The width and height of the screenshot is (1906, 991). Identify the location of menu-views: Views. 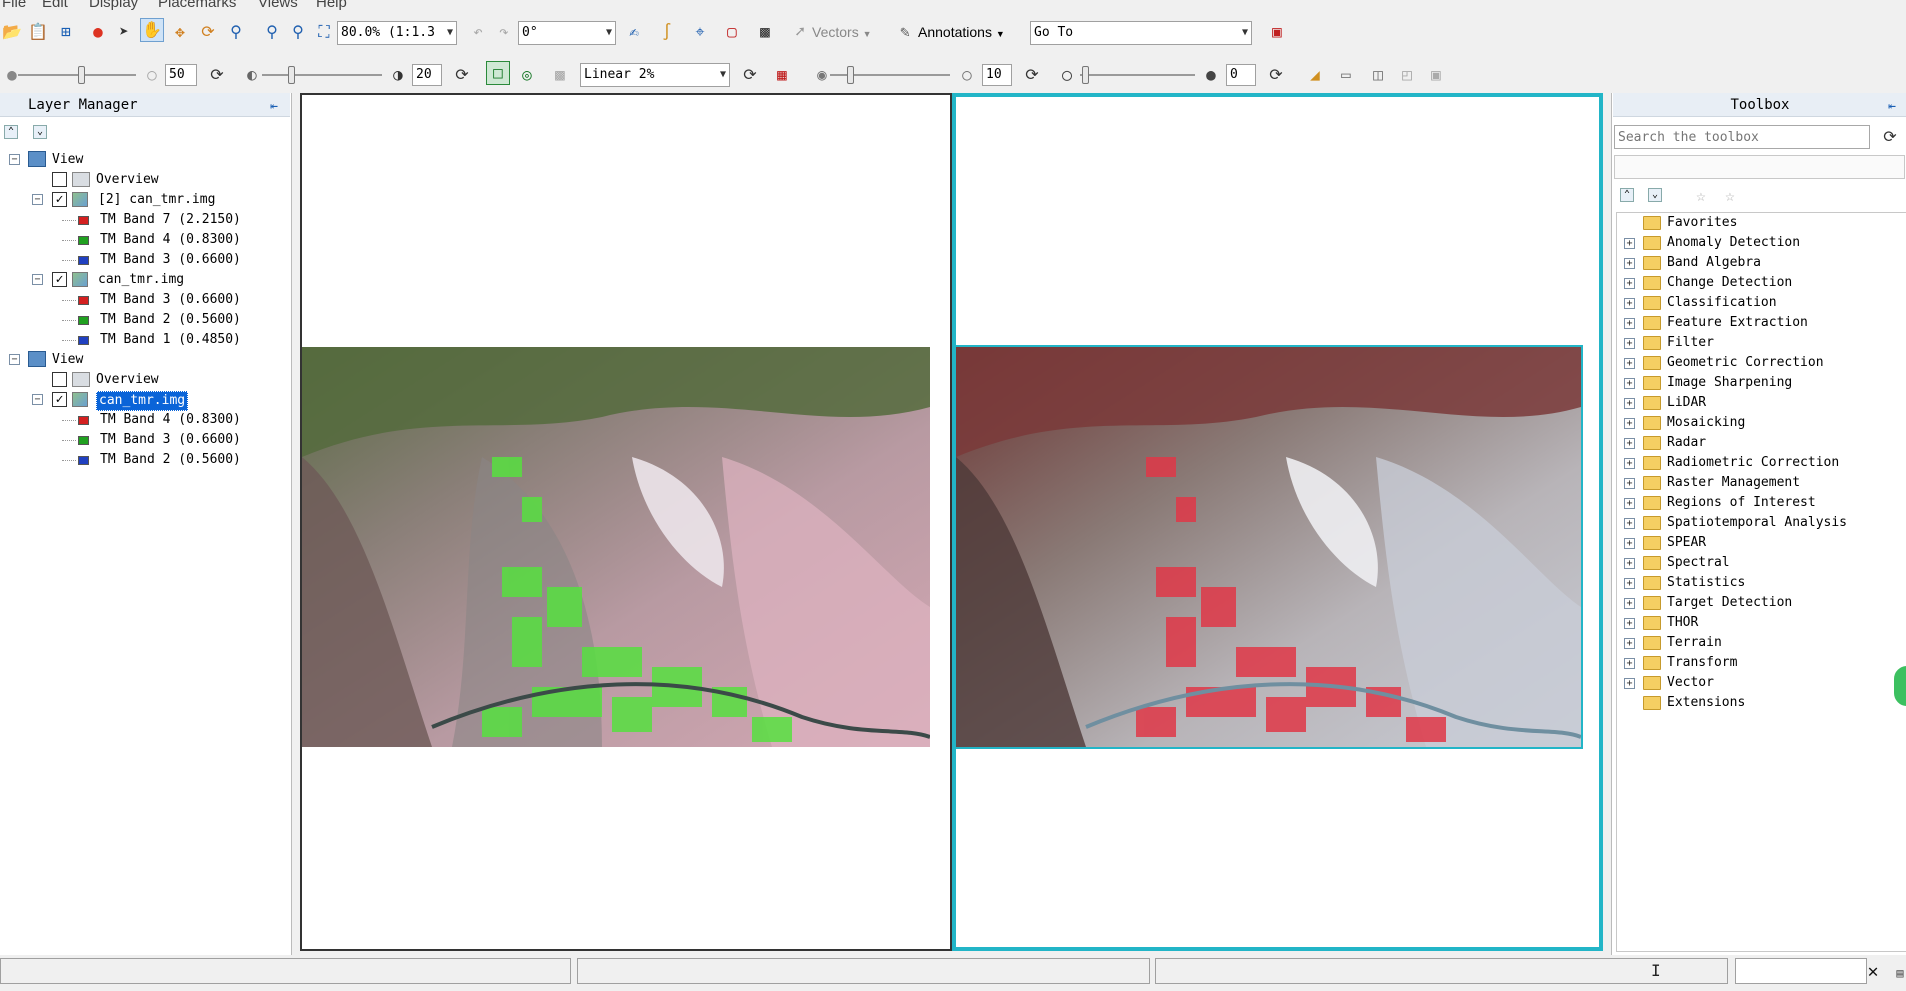
(278, 5).